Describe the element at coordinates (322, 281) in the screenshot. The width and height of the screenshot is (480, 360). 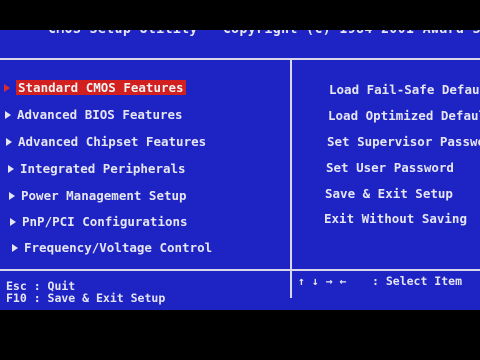
I see `footer-arrow-keys-icon: ↑ ↓ → ←` at that location.